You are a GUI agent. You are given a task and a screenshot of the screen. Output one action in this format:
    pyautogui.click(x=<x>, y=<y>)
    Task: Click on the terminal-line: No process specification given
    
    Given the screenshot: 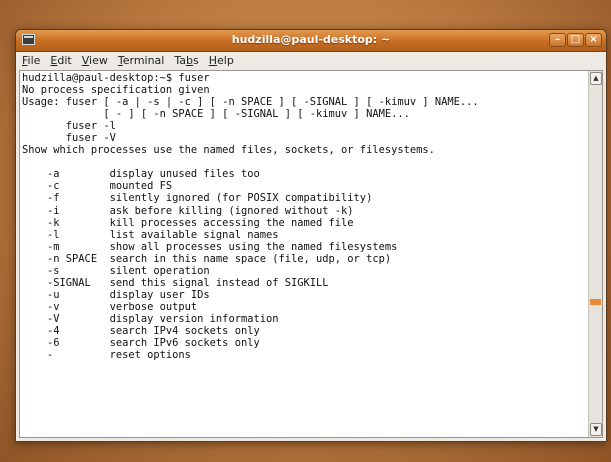 What is the action you would take?
    pyautogui.click(x=116, y=90)
    